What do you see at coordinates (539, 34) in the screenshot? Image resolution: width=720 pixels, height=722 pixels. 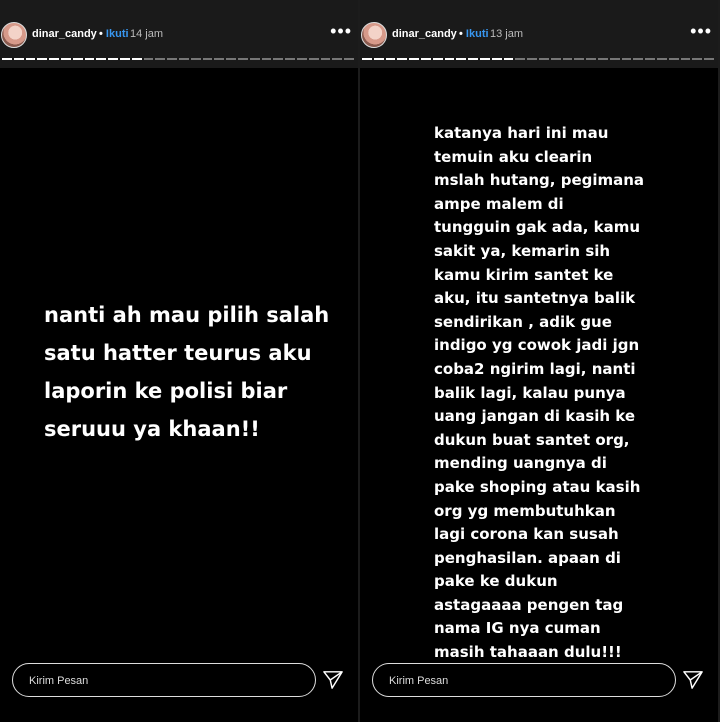 I see `story-header: dinar_candy • Ikuti 13 jam •••` at bounding box center [539, 34].